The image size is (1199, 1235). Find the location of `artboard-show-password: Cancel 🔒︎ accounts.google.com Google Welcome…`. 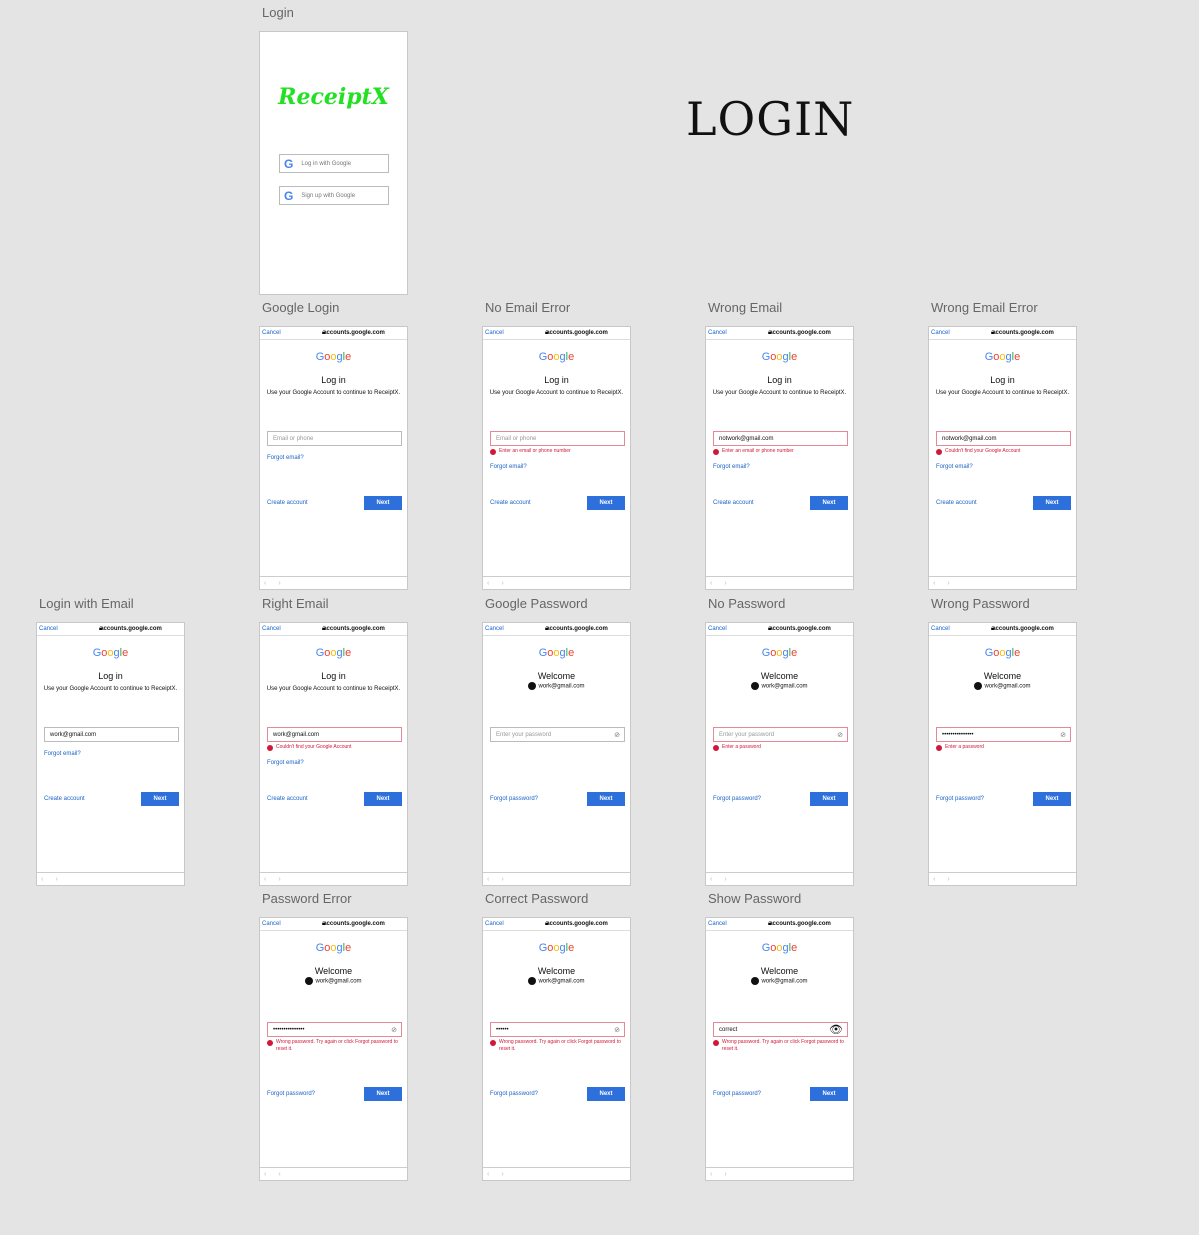

artboard-show-password: Cancel 🔒︎ accounts.google.com Google Welcome… is located at coordinates (779, 1049).